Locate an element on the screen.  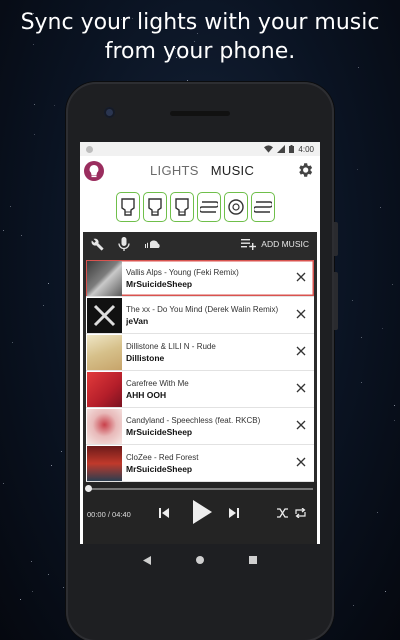
add-music-button: ADD MUSIC is located at coordinates (275, 244).